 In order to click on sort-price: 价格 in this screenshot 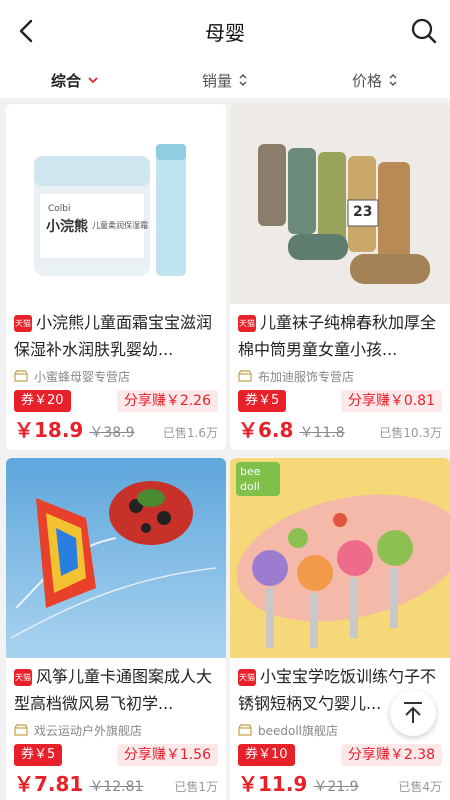, I will do `click(375, 80)`.